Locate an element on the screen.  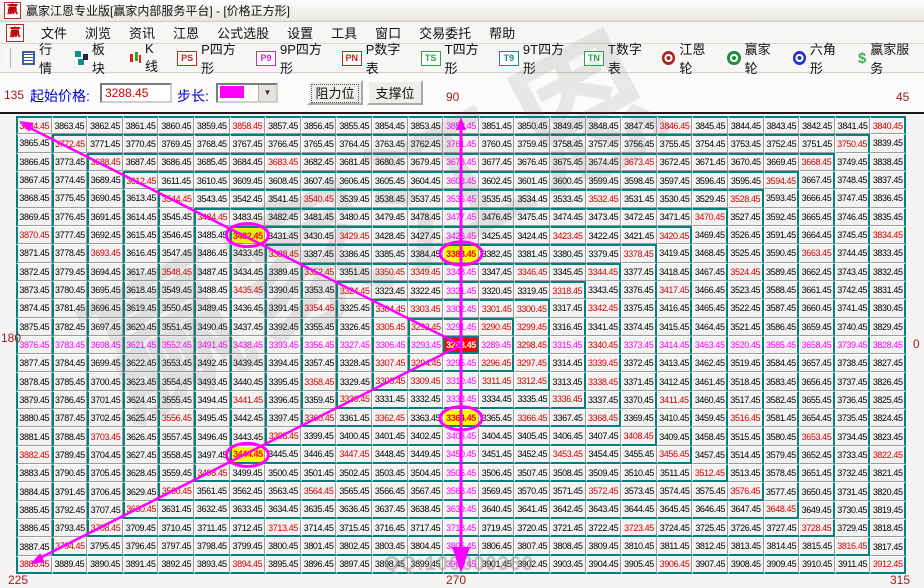
price-cell: 3812.45 is located at coordinates (710, 546).